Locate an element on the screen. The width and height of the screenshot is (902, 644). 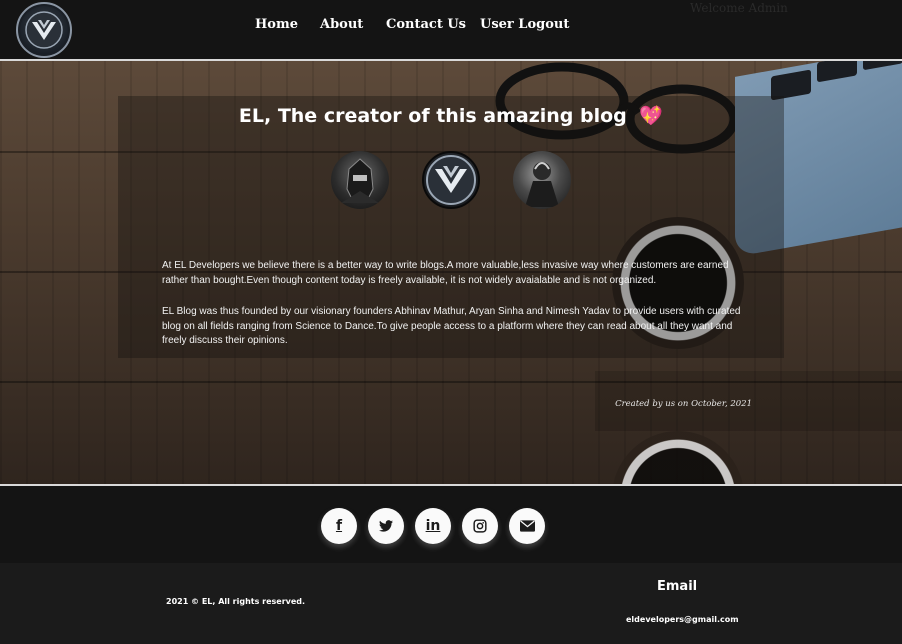
twitter-icon is located at coordinates (386, 526).